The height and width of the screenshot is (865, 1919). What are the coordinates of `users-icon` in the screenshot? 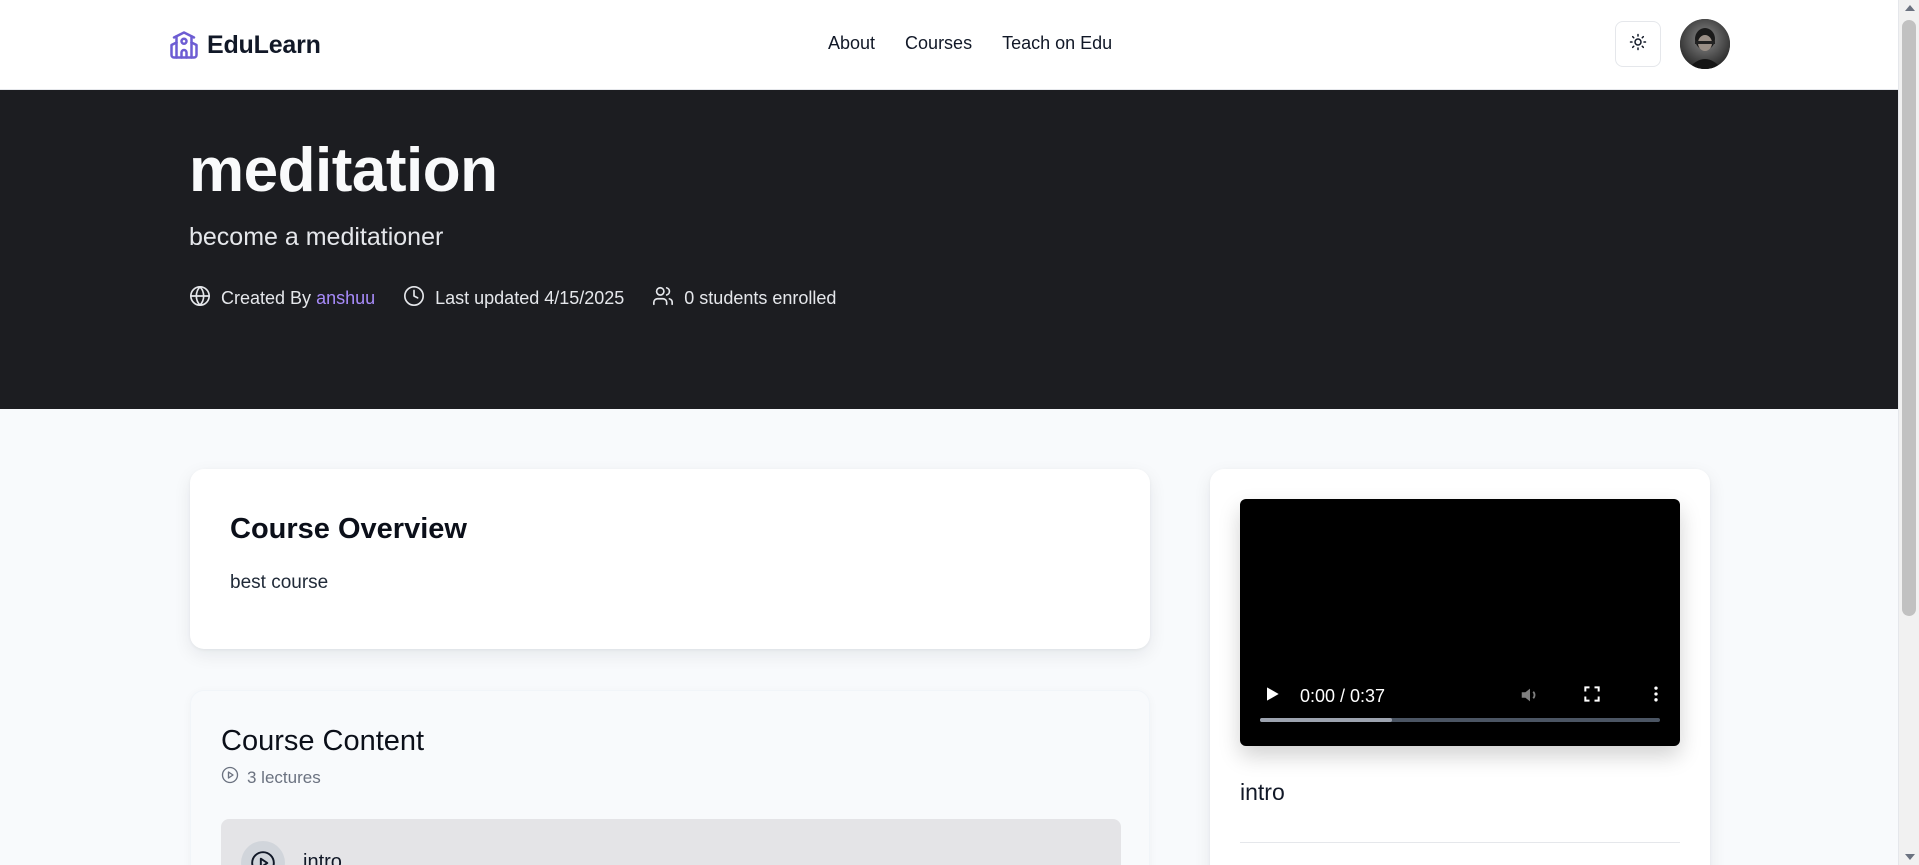 It's located at (663, 298).